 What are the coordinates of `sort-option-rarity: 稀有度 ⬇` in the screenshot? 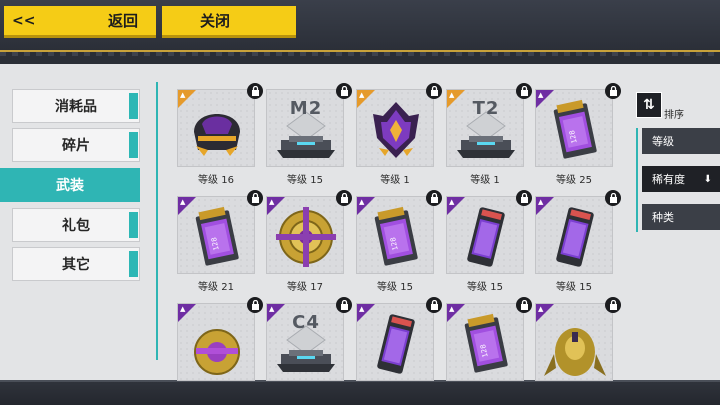 It's located at (681, 179).